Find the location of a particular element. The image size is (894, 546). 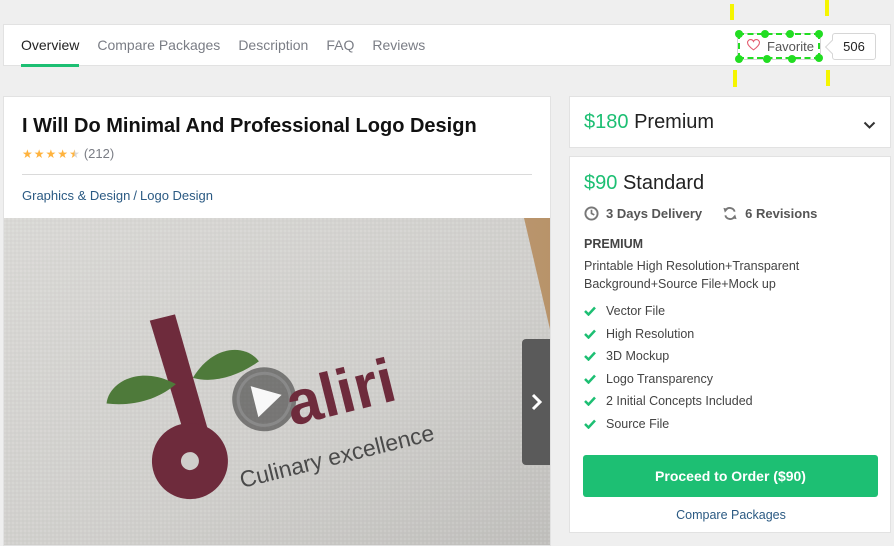

delivery-time: 3 Days Delivery is located at coordinates (643, 213).